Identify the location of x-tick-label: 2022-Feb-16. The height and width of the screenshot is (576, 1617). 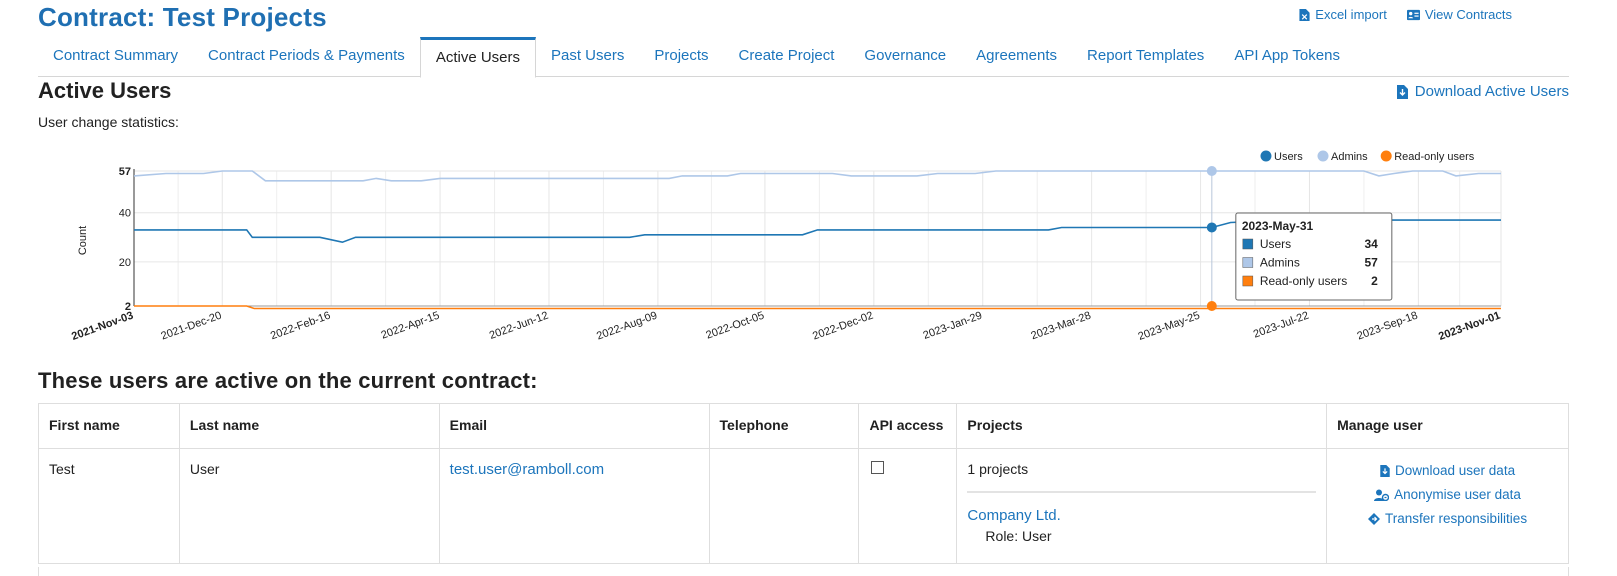
(300, 326).